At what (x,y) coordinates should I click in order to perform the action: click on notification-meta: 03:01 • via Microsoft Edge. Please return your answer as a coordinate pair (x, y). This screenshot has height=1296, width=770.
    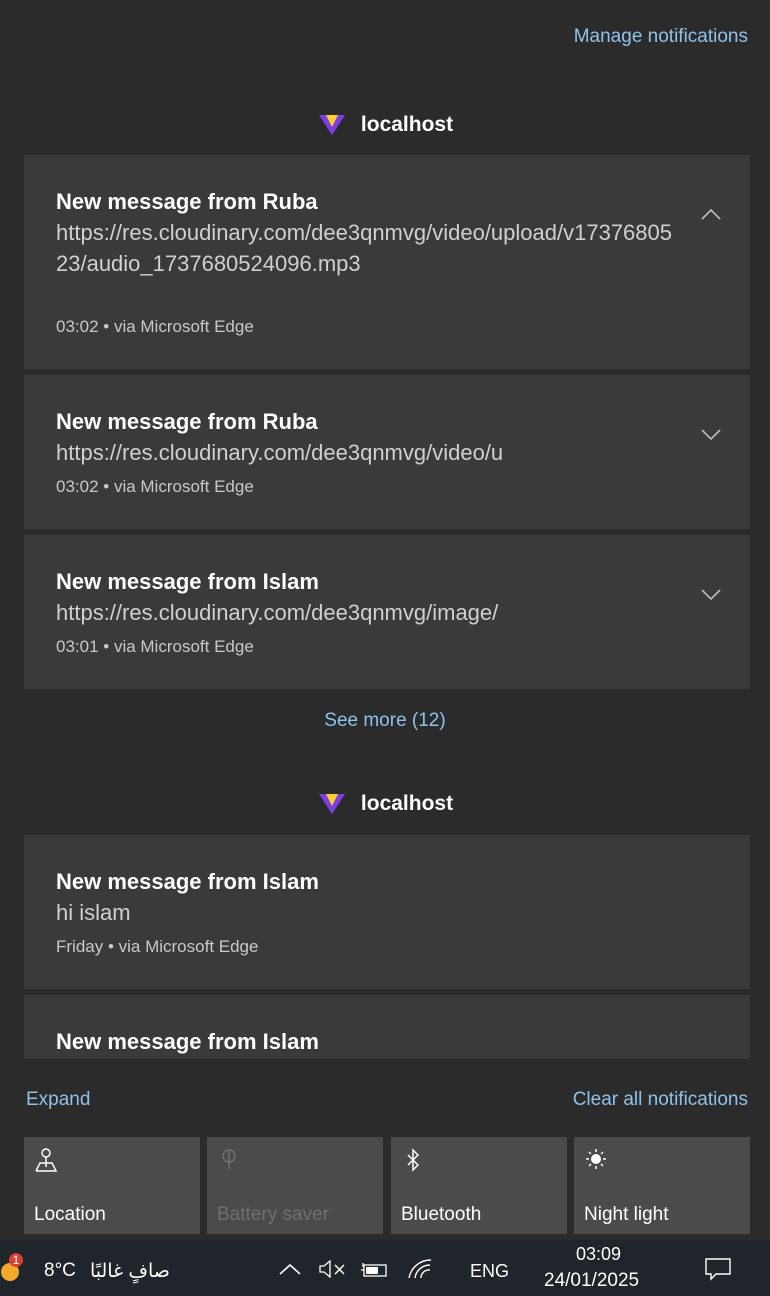
    Looking at the image, I should click on (155, 646).